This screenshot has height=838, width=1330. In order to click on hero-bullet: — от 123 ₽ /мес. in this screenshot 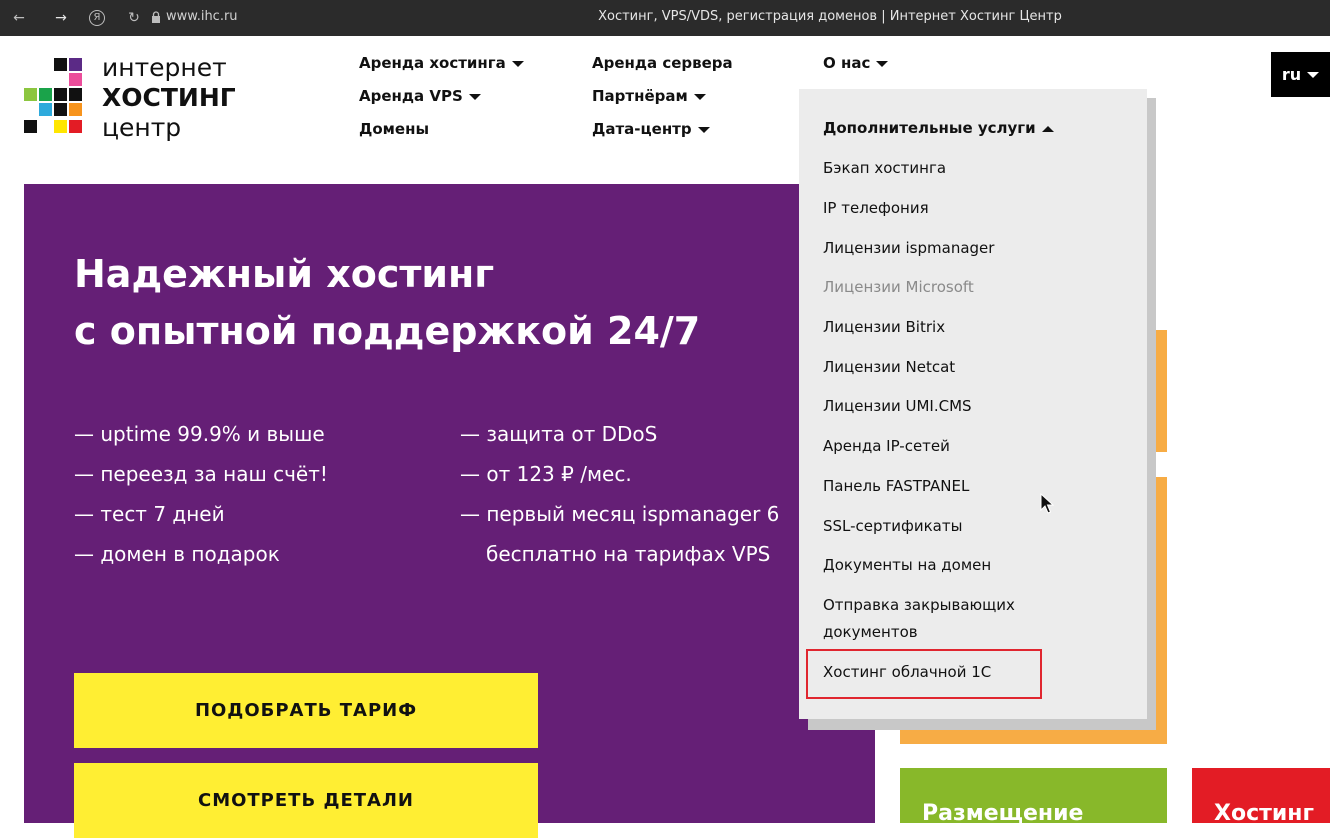, I will do `click(546, 474)`.